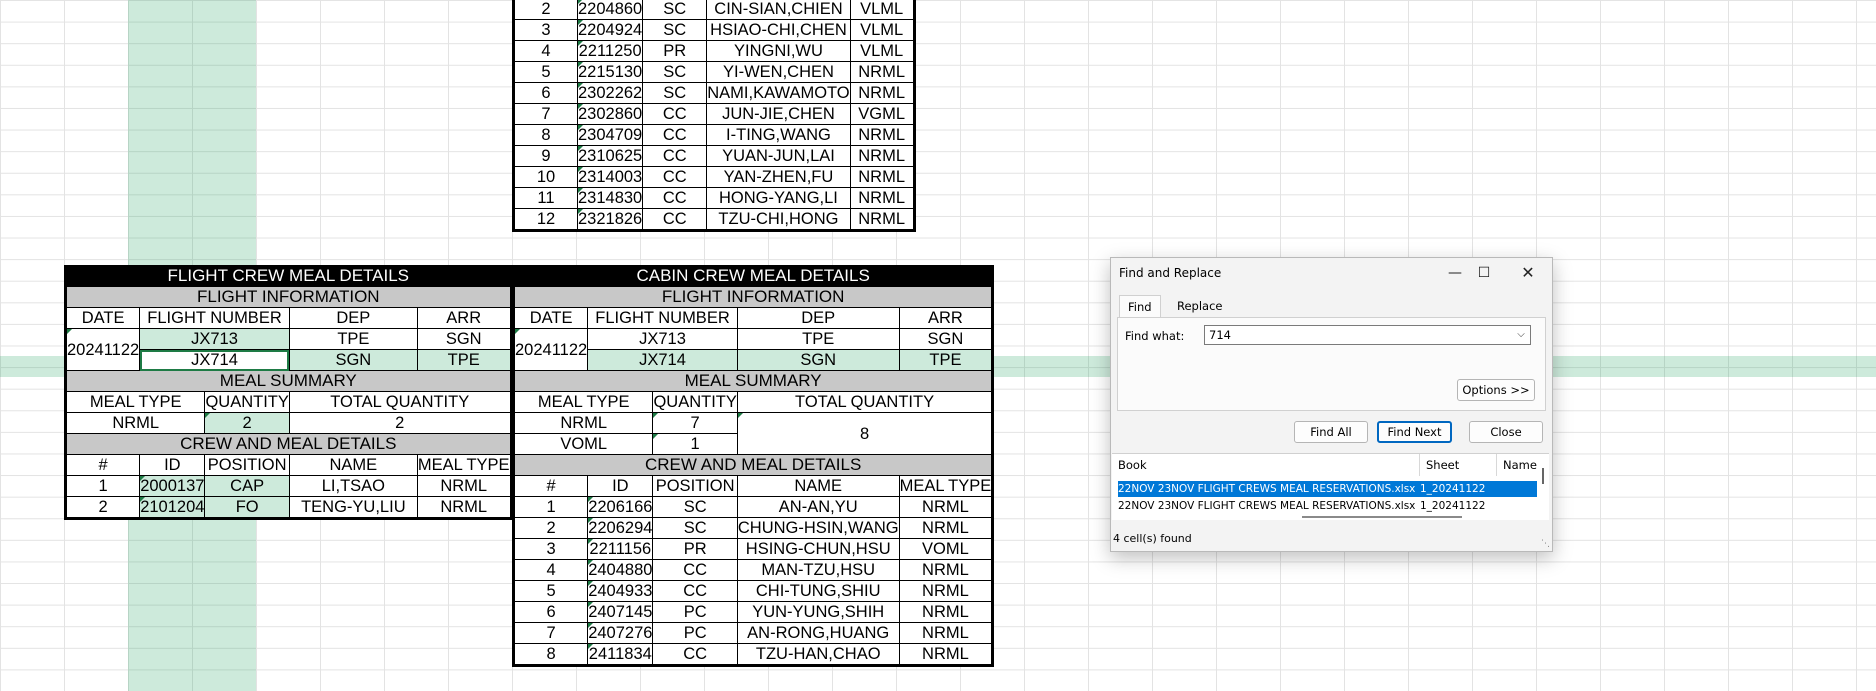 The width and height of the screenshot is (1876, 691). Describe the element at coordinates (545, 220) in the screenshot. I see `crew-no: 12` at that location.